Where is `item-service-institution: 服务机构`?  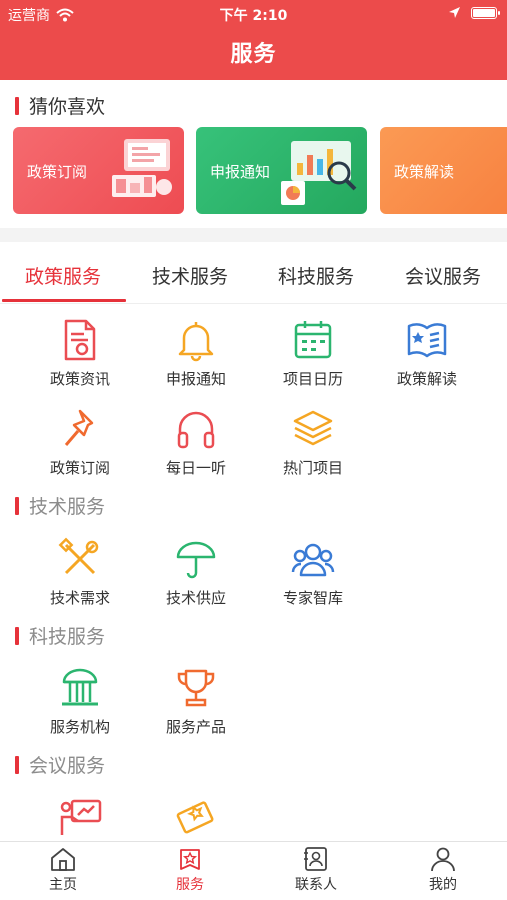 item-service-institution: 服务机构 is located at coordinates (80, 701).